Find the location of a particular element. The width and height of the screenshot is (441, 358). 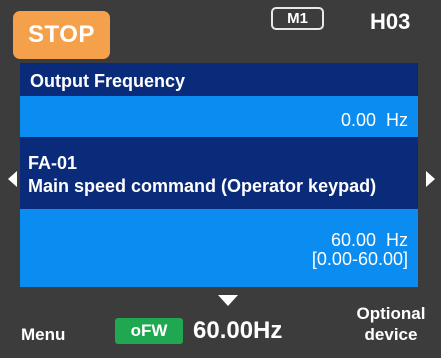

menu-button: Menu is located at coordinates (43, 335).